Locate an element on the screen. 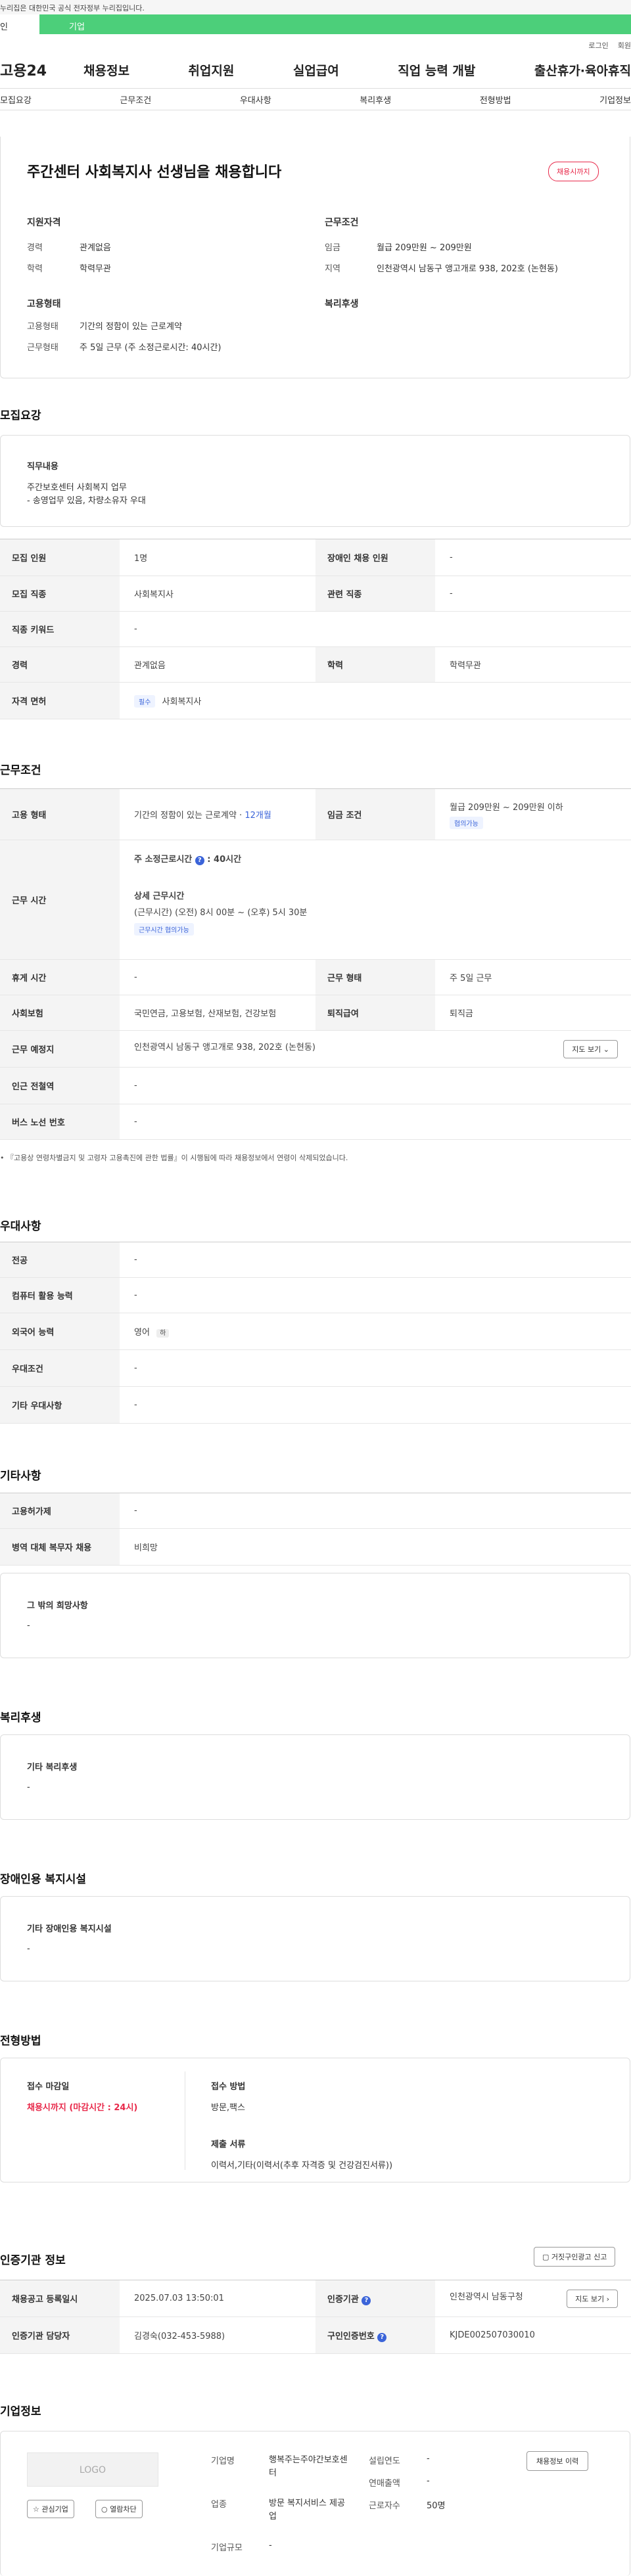 This screenshot has width=631, height=2576. section-anchor-nav: 모집요강 근무조건 우대사항 복리후생 전형방법 기업정보 is located at coordinates (315, 99).